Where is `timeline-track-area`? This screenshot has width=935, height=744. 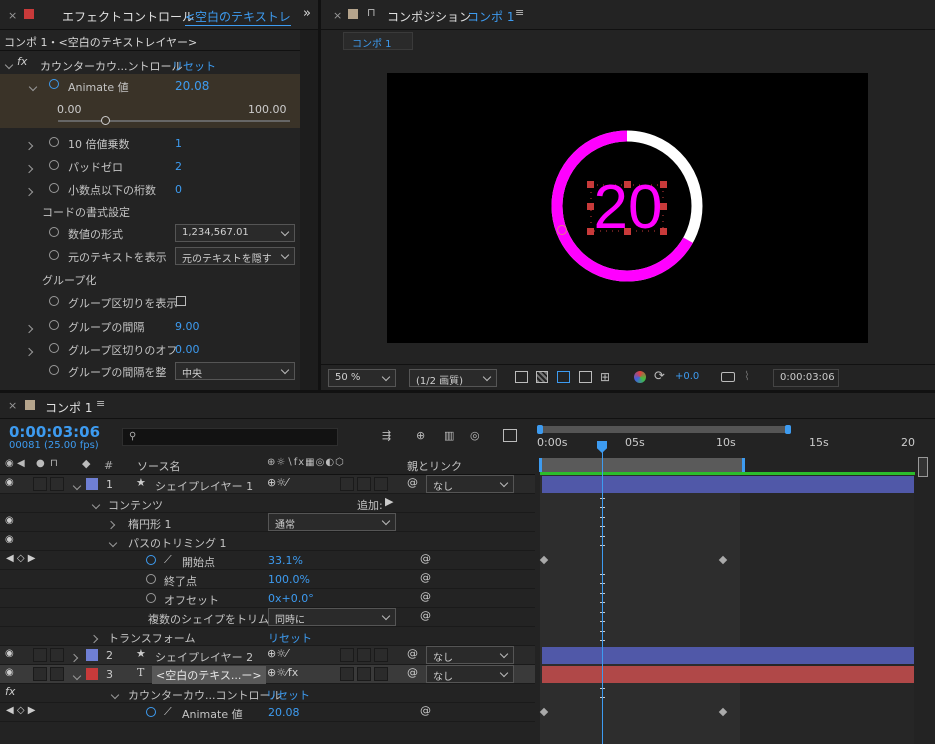 timeline-track-area is located at coordinates (640, 609).